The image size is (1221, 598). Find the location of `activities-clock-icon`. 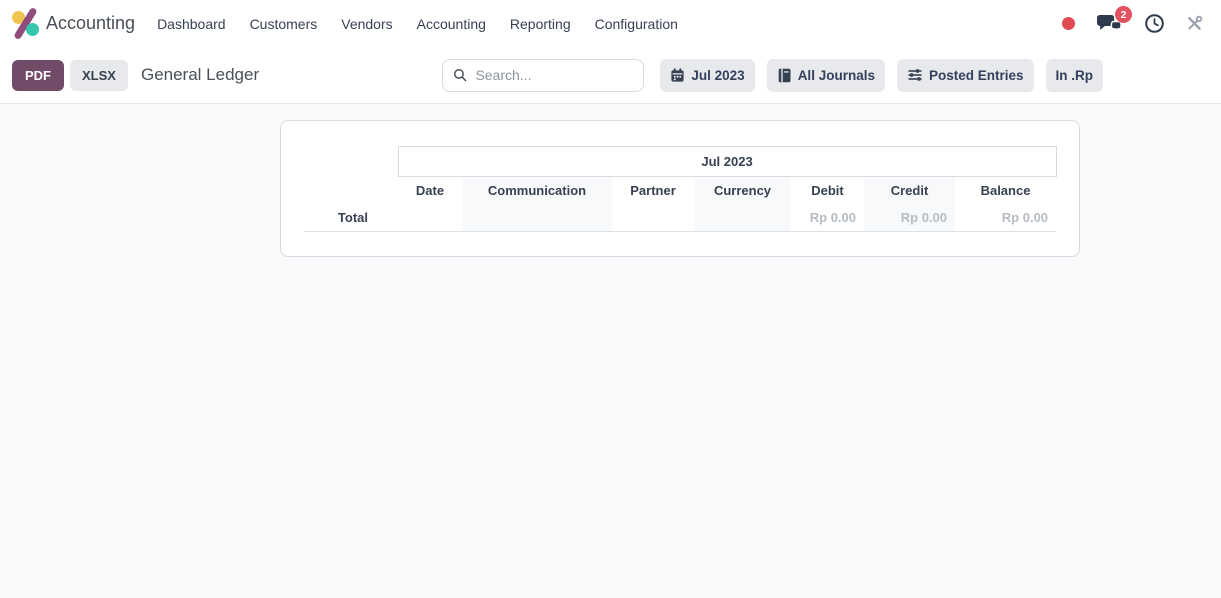

activities-clock-icon is located at coordinates (1154, 23).